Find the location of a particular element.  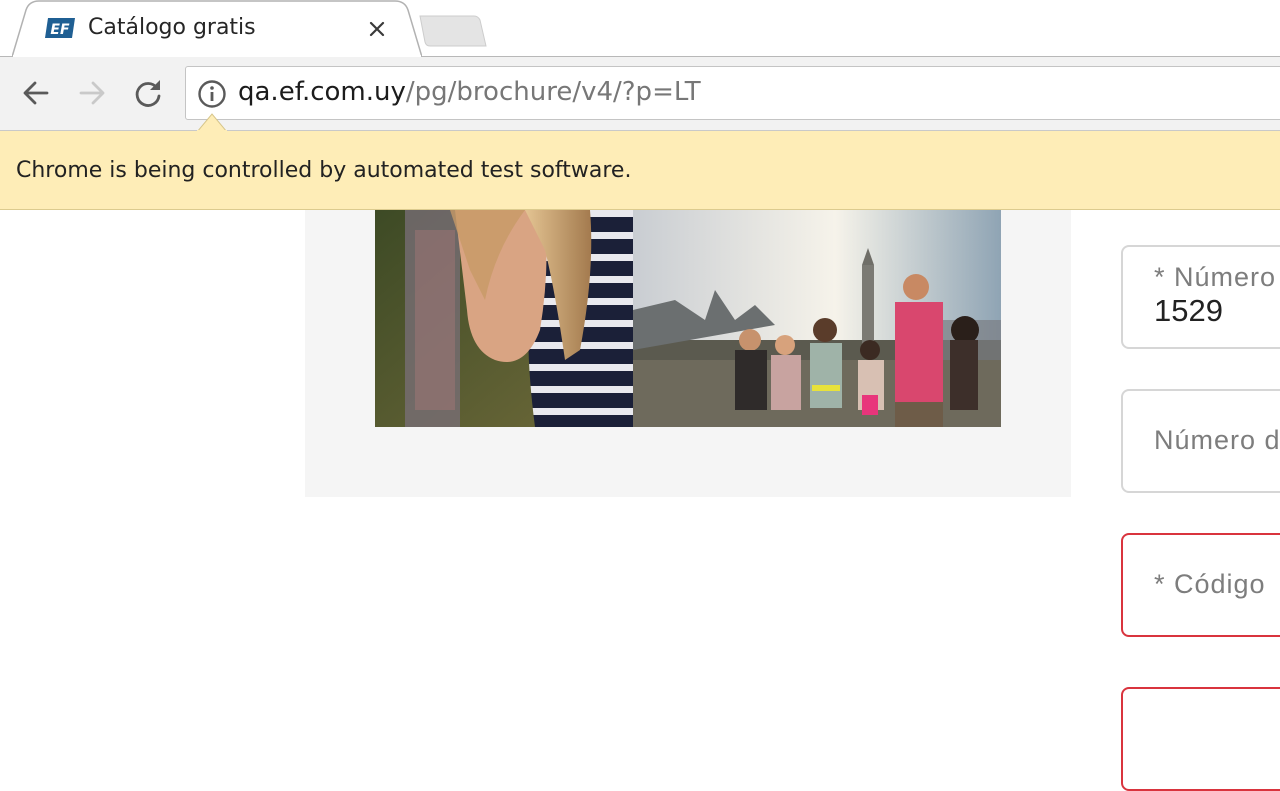

forward-button is located at coordinates (92, 93).